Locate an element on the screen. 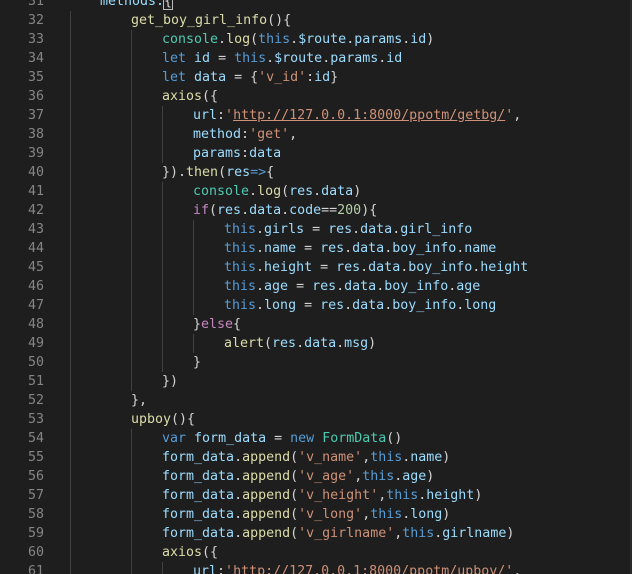  code-line: 54 var form_data = new FormData() is located at coordinates (316, 438).